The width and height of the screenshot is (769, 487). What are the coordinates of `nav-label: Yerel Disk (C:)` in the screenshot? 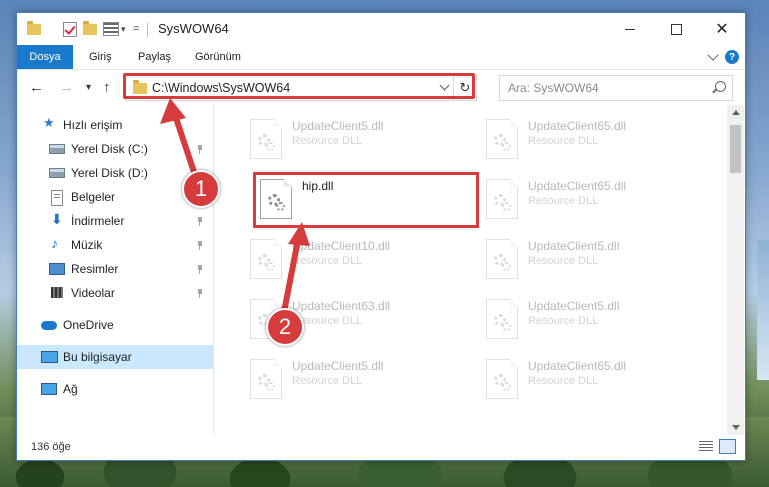 It's located at (109, 149).